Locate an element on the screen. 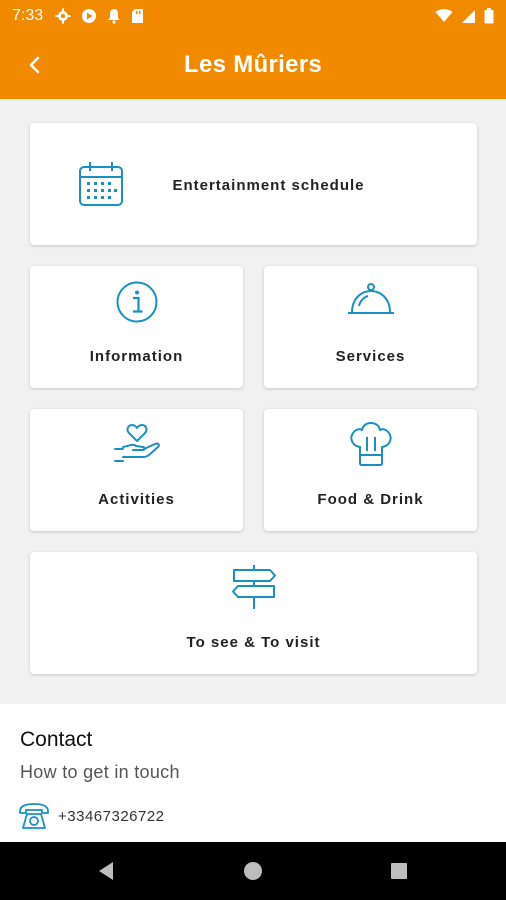 The width and height of the screenshot is (506, 900). heart-hand-icon is located at coordinates (136, 443).